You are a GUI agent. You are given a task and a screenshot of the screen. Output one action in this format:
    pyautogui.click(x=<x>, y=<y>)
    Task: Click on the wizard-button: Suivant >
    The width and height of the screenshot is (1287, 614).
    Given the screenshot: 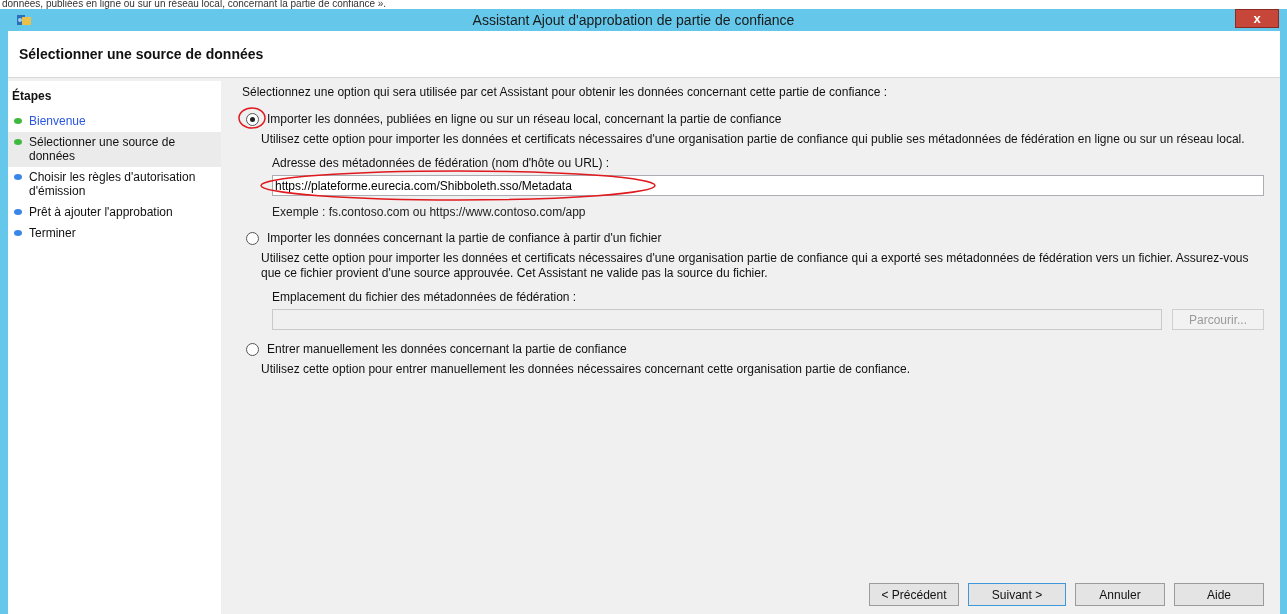 What is the action you would take?
    pyautogui.click(x=1017, y=594)
    